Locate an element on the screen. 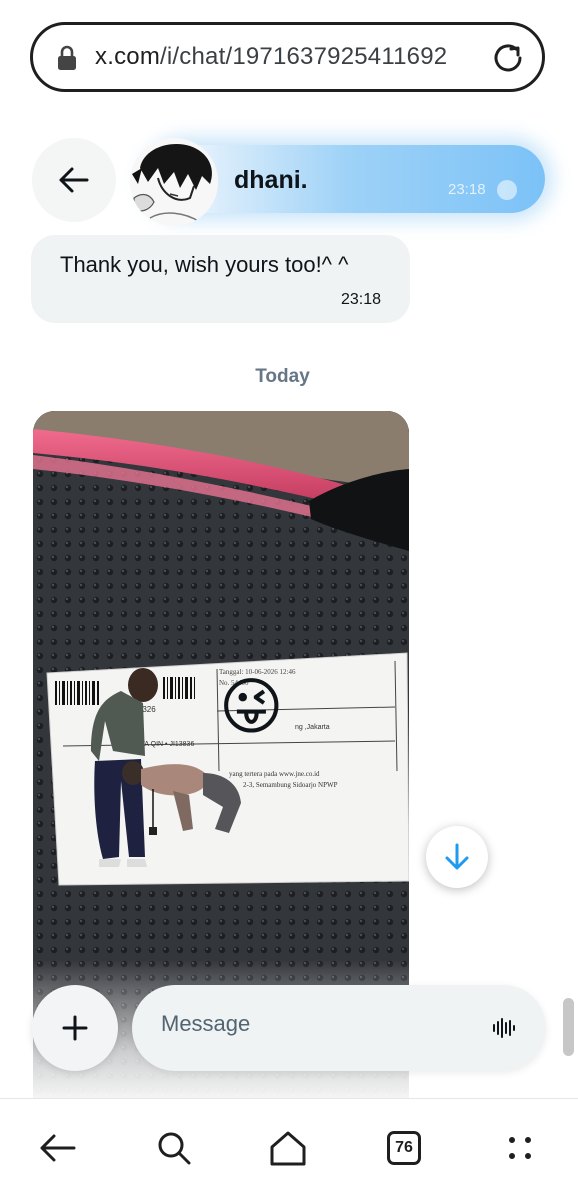  url-domain: x.com is located at coordinates (128, 56).